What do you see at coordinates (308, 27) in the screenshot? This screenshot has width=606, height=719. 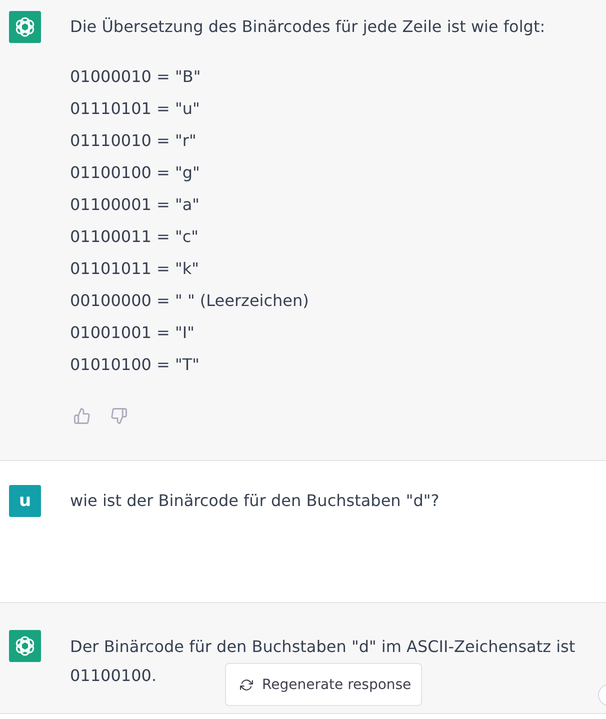 I see `message-text: Die Übersetzung des Binärcodes für jede Zeile ist wie folgt:` at bounding box center [308, 27].